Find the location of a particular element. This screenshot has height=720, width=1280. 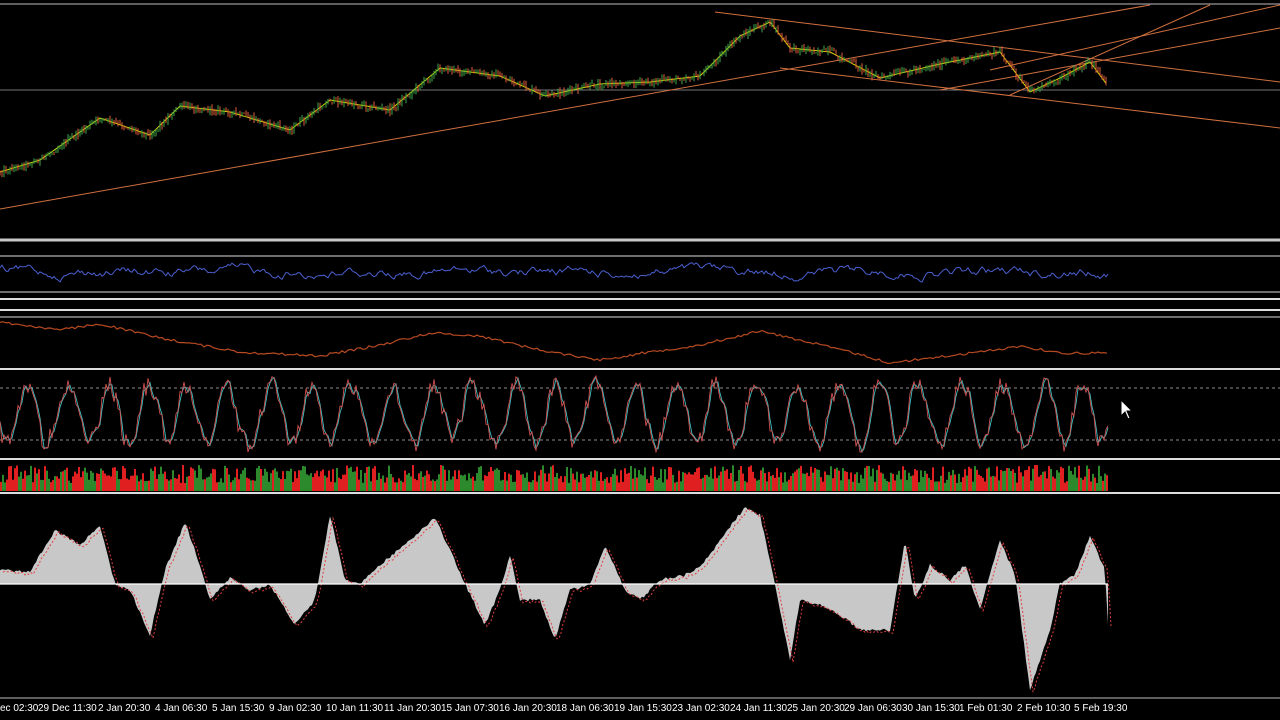

time-axis-label: 10 Jan 11:30 is located at coordinates (355, 708).